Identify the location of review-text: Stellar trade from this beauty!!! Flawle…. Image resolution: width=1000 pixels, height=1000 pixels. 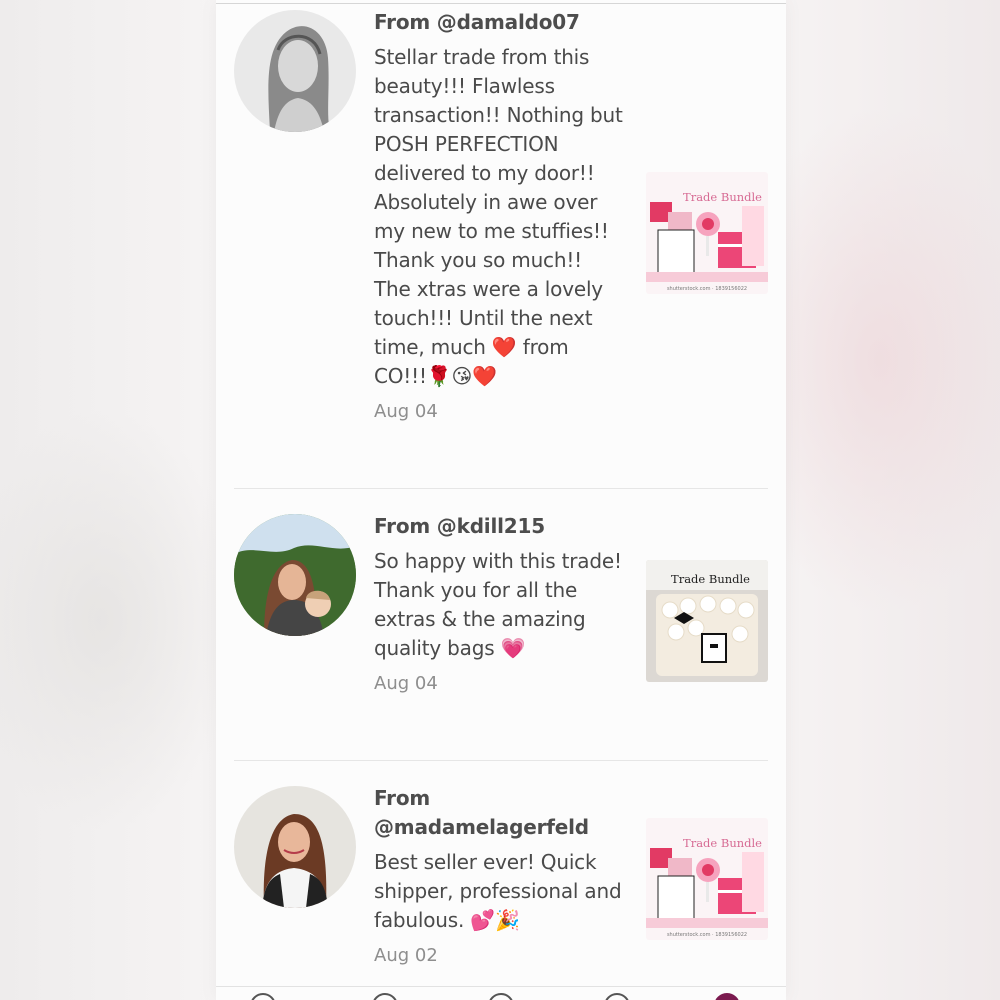
(498, 216).